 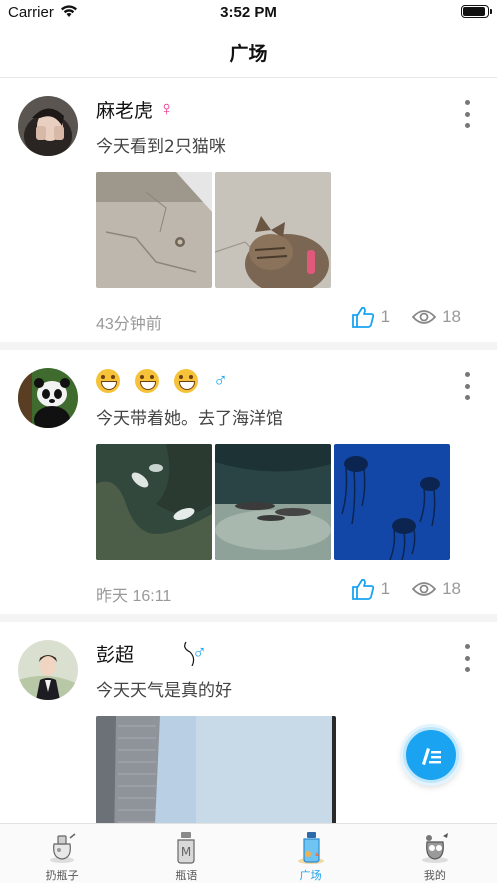 I want to click on svg-text: M, so click(x=186, y=852).